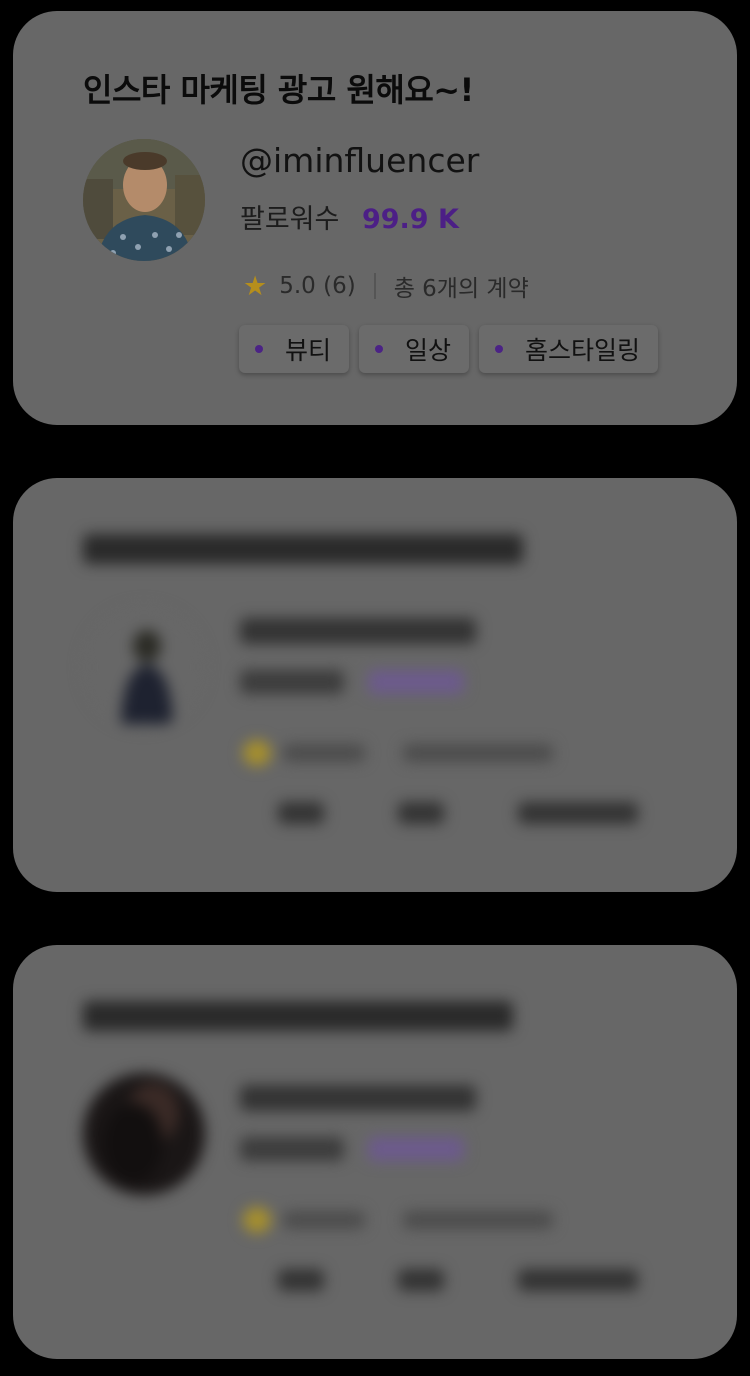 The width and height of the screenshot is (750, 1376). What do you see at coordinates (428, 350) in the screenshot?
I see `tag-label: 일상` at bounding box center [428, 350].